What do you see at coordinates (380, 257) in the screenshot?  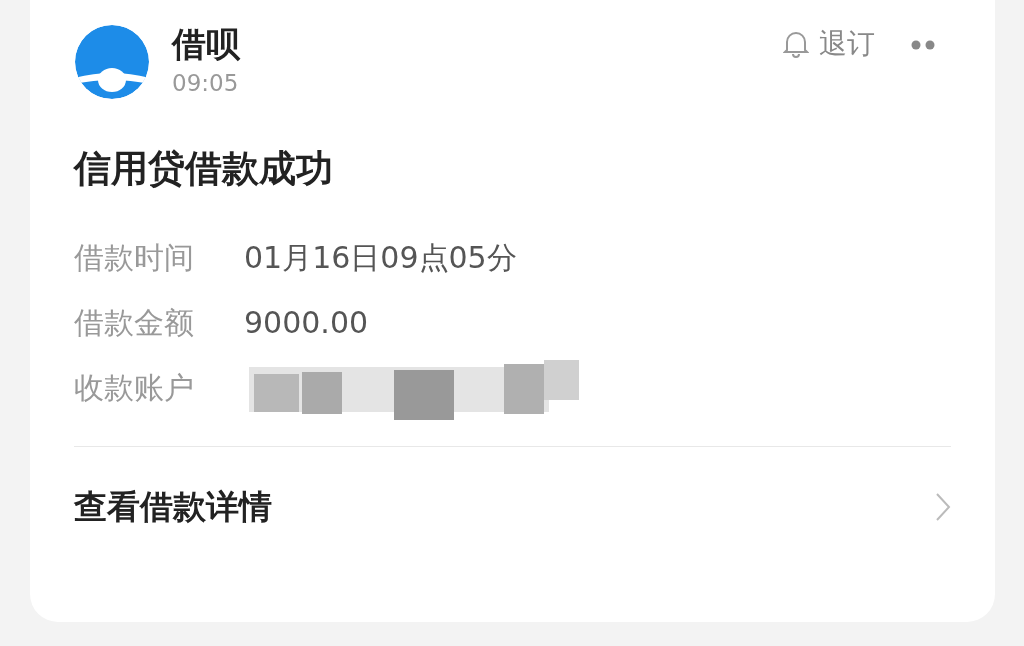 I see `field-value: 01月16日09点05分` at bounding box center [380, 257].